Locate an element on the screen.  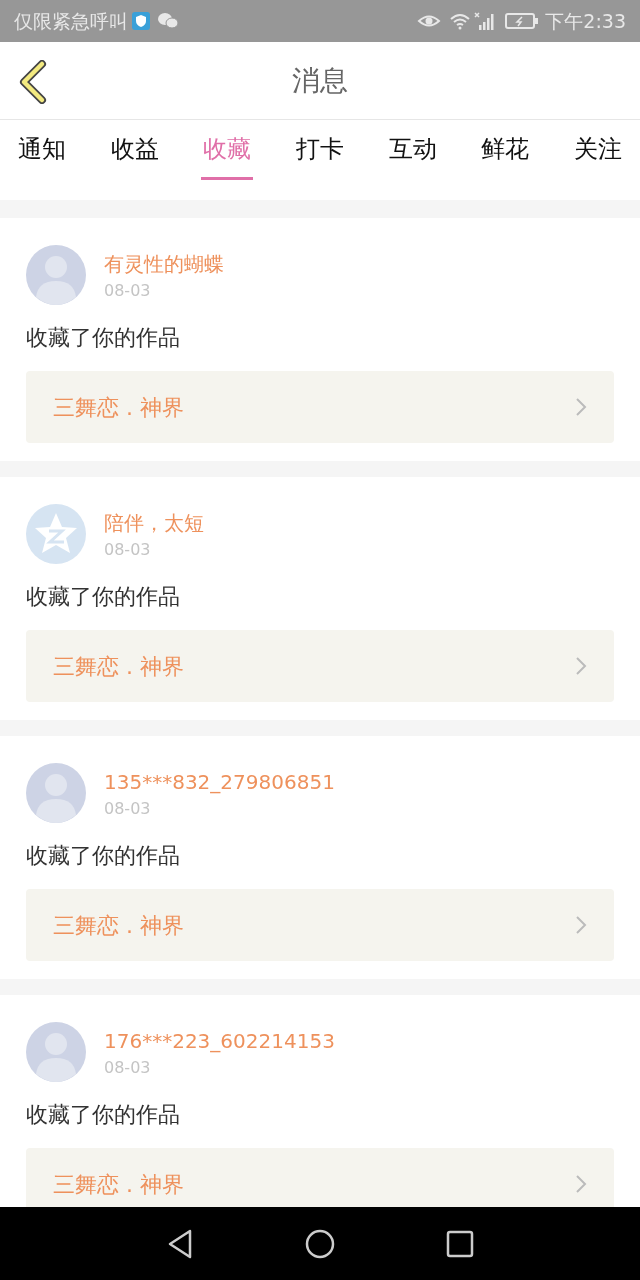
tab: 打卡 is located at coordinates (319, 150).